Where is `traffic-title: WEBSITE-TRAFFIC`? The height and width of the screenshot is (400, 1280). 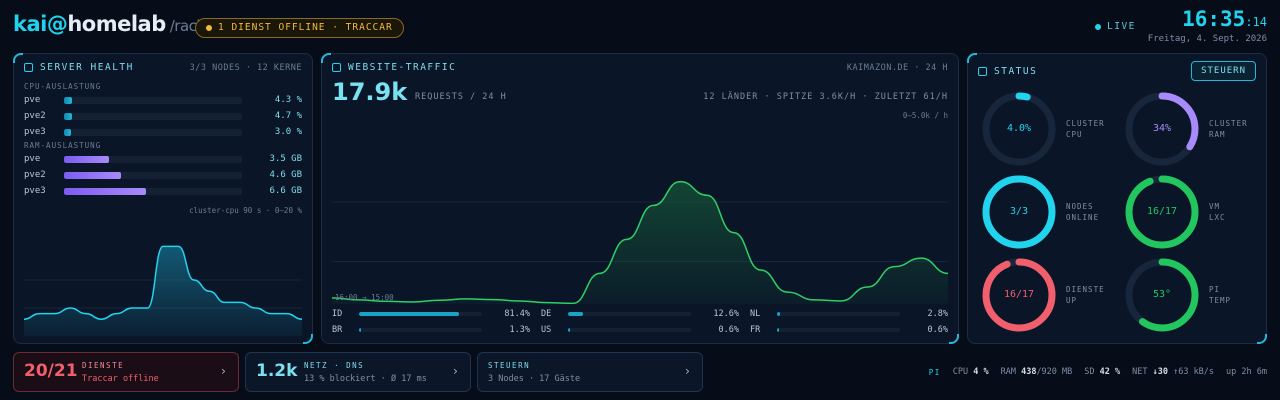 traffic-title: WEBSITE-TRAFFIC is located at coordinates (394, 67).